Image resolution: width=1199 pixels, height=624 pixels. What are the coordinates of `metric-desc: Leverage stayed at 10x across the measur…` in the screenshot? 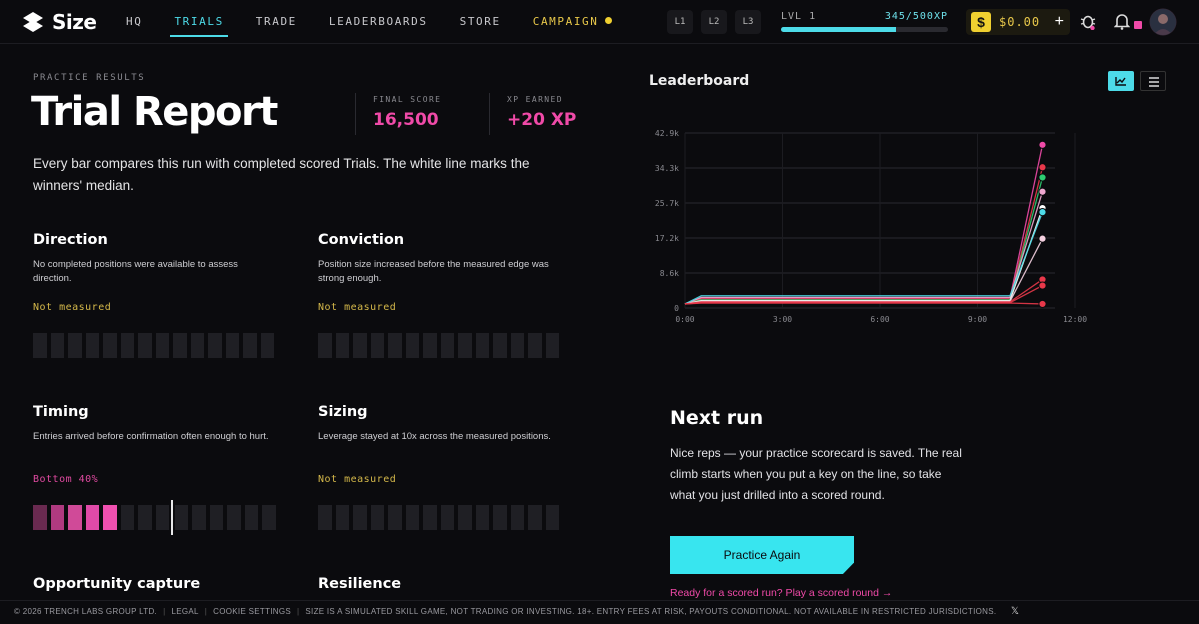 It's located at (434, 436).